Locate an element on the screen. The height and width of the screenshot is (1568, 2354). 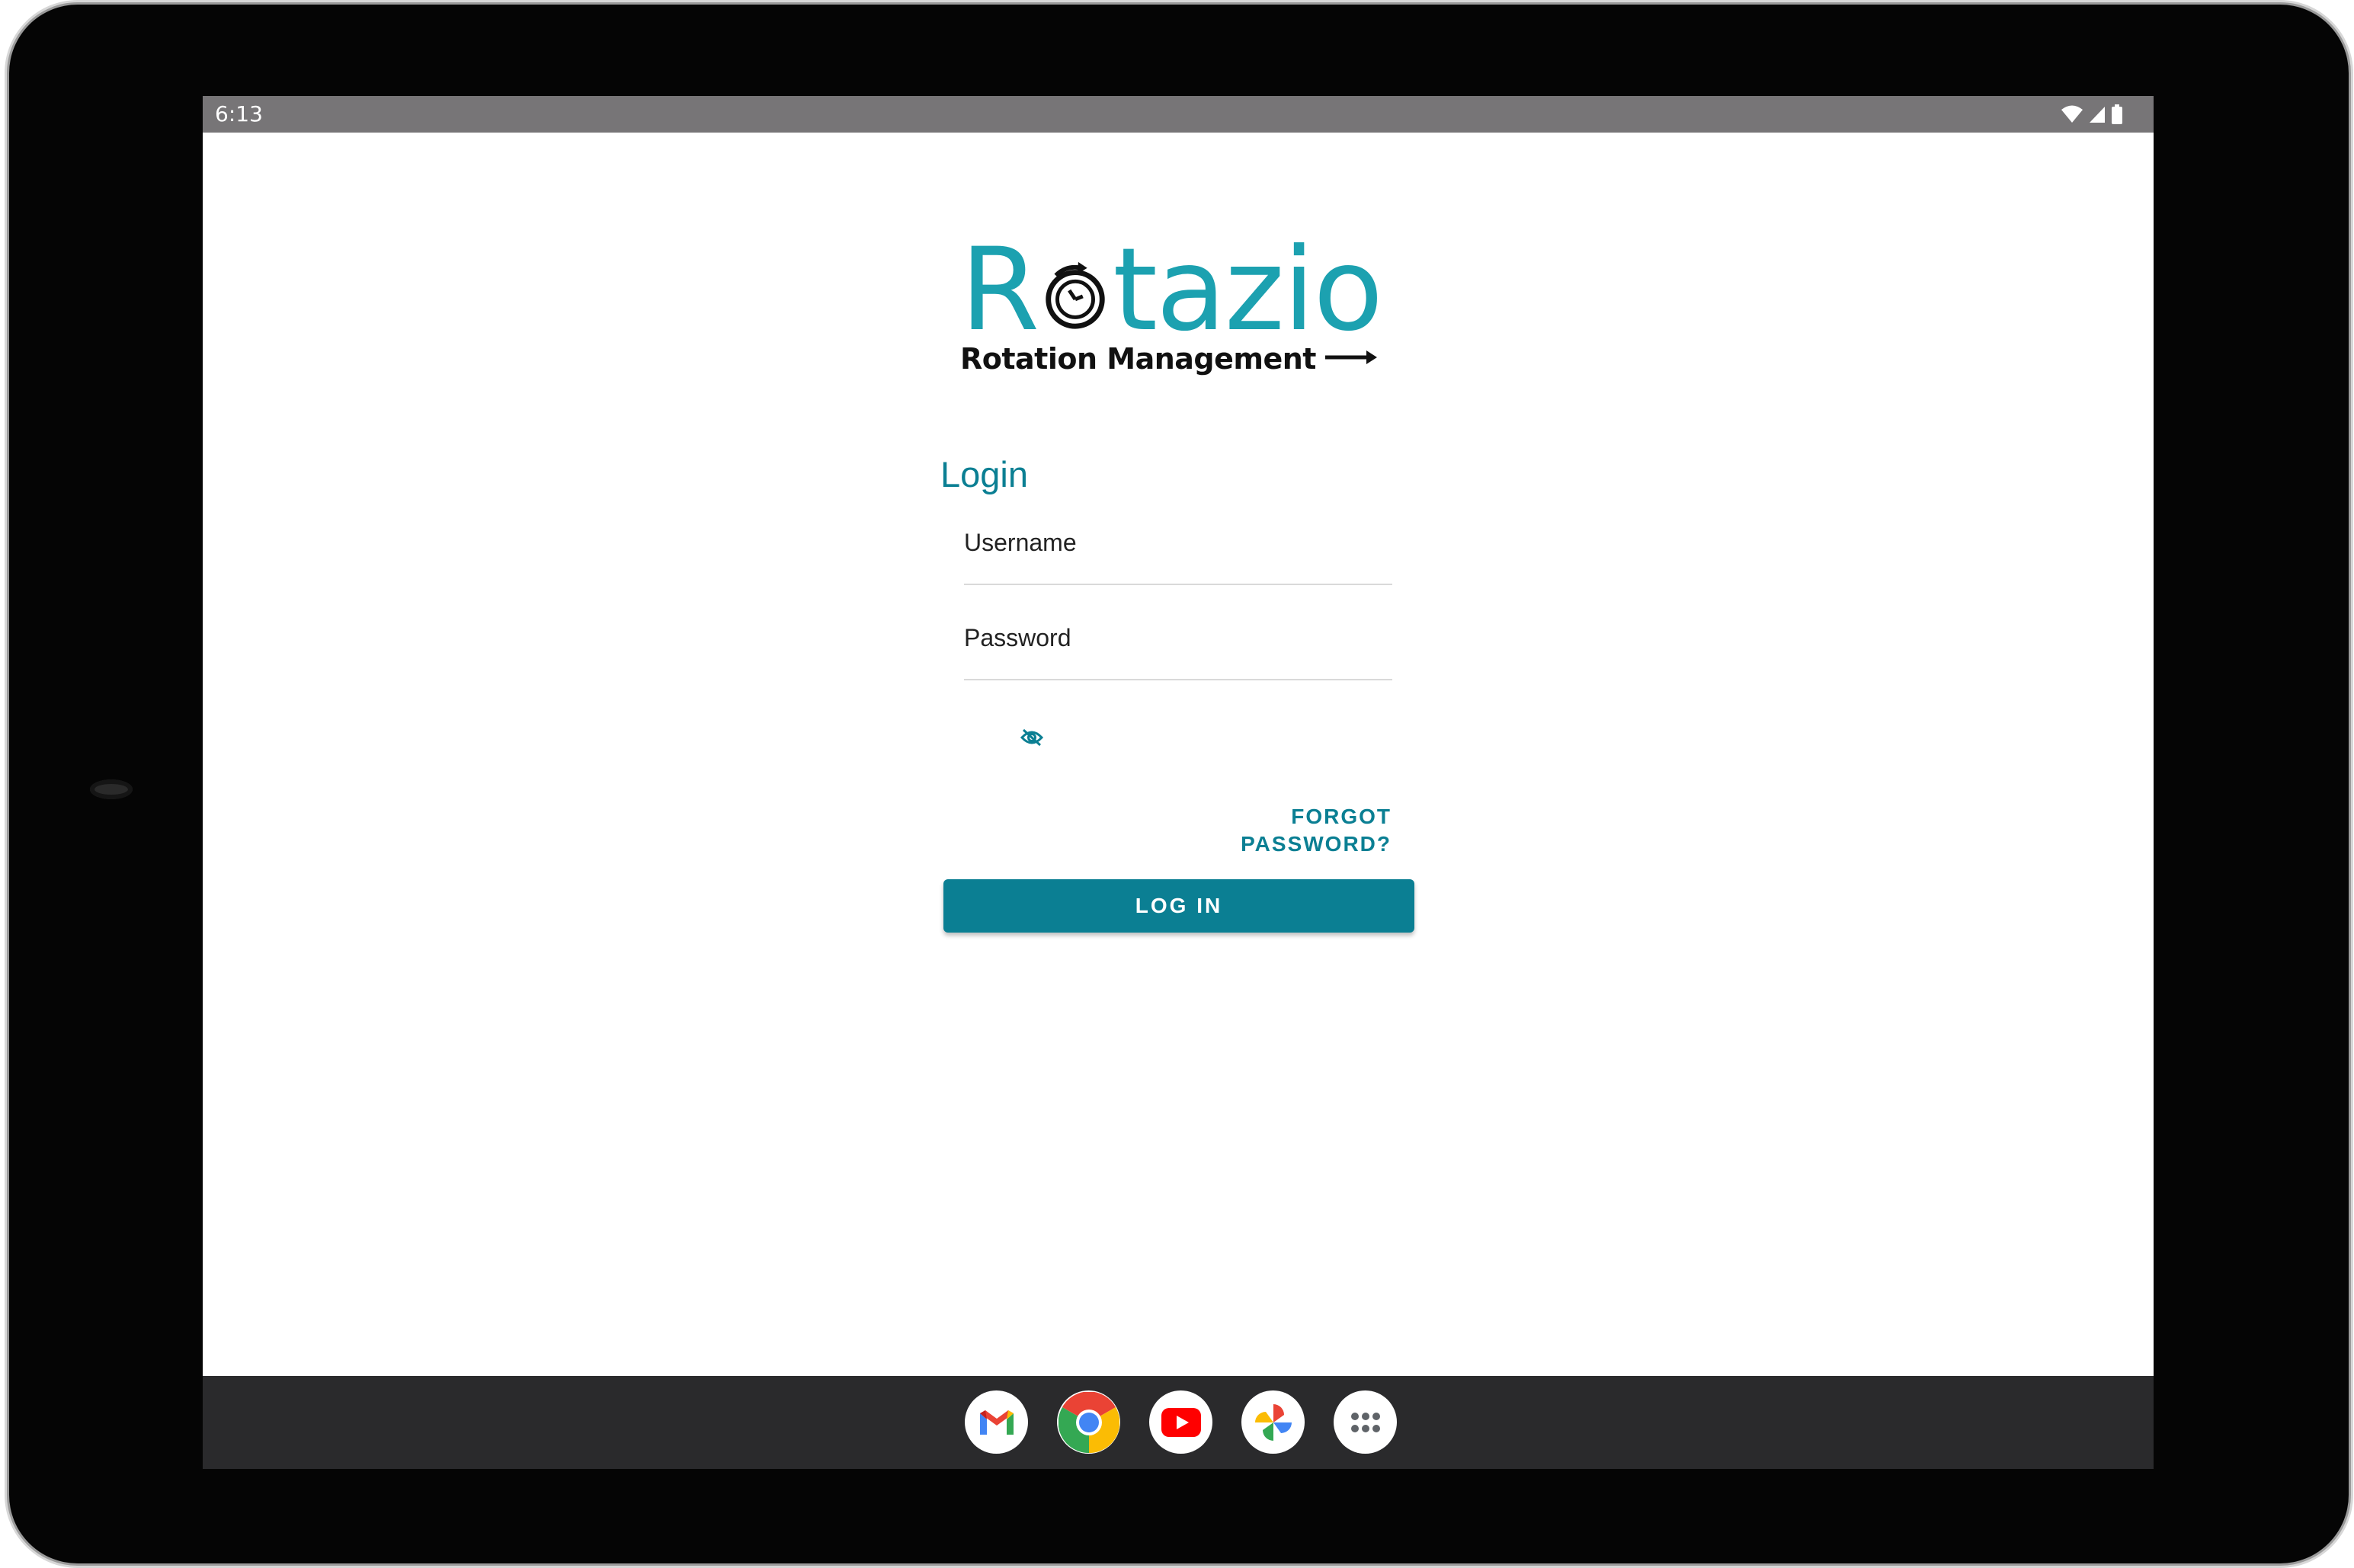
username-input is located at coordinates (1178, 542).